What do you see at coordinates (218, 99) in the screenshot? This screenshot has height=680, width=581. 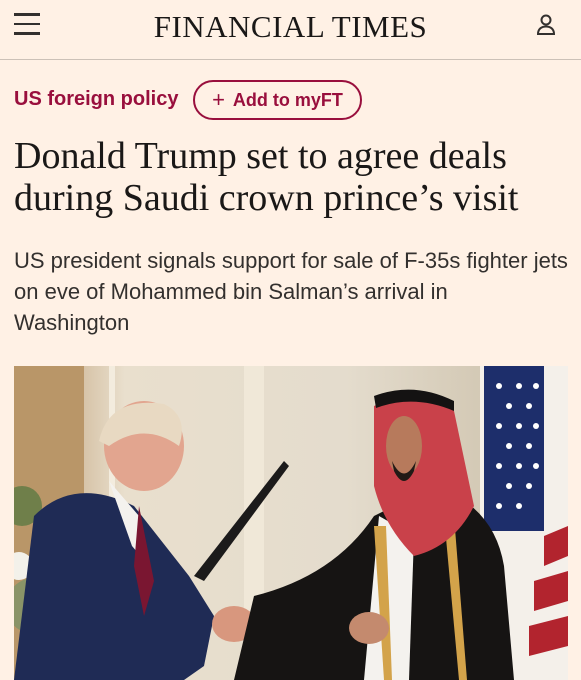 I see `plus-icon: +` at bounding box center [218, 99].